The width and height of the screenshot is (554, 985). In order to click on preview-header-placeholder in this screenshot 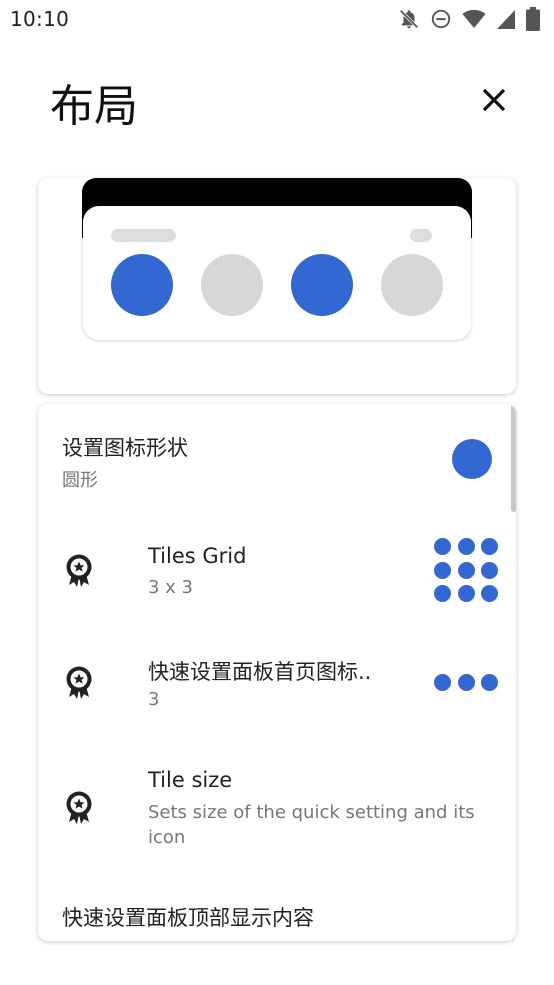, I will do `click(143, 235)`.